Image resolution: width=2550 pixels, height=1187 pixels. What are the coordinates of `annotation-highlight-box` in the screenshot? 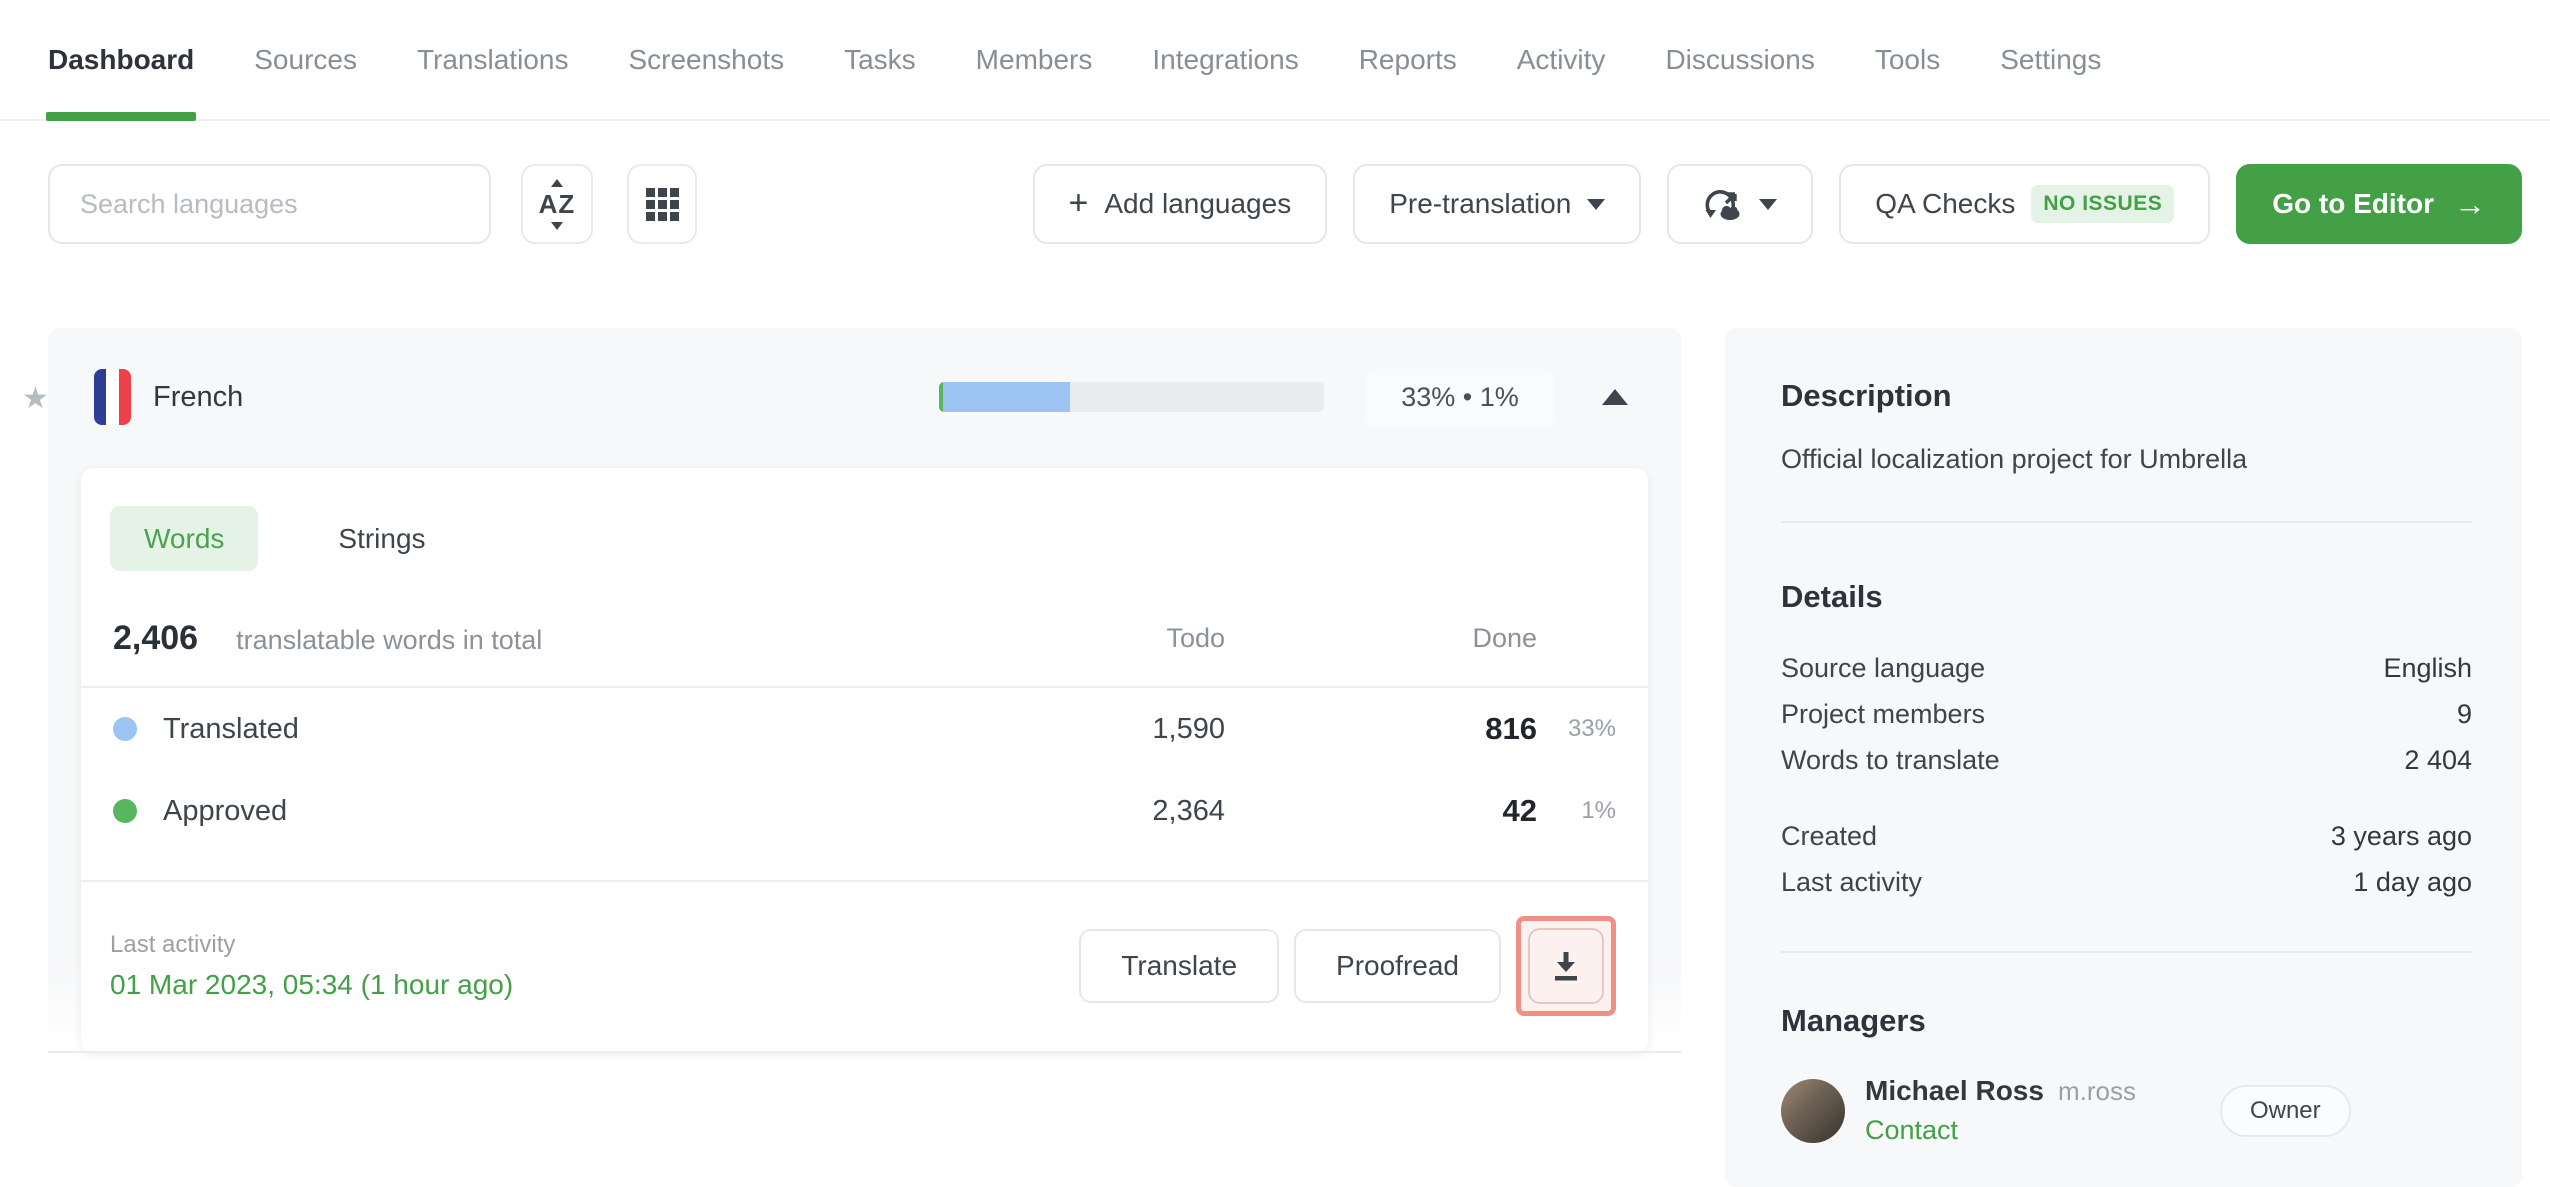 It's located at (1566, 966).